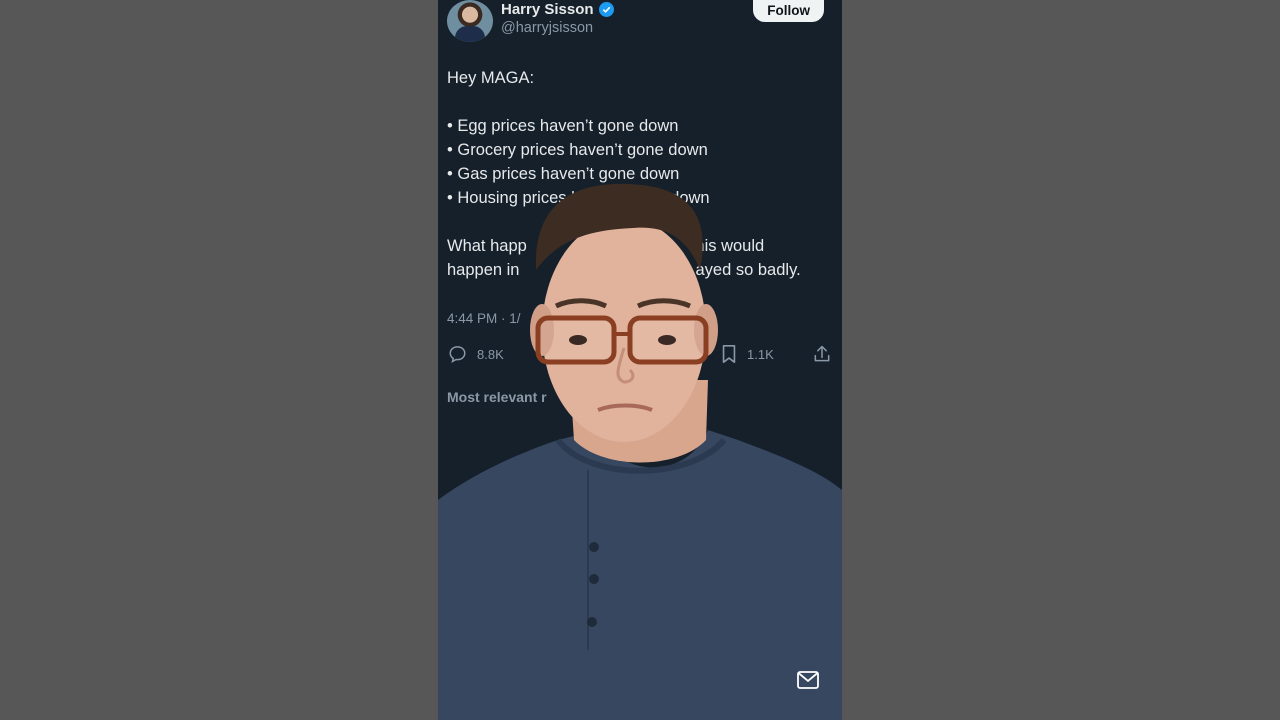  Describe the element at coordinates (788, 11) in the screenshot. I see `follow-button: Follow` at that location.